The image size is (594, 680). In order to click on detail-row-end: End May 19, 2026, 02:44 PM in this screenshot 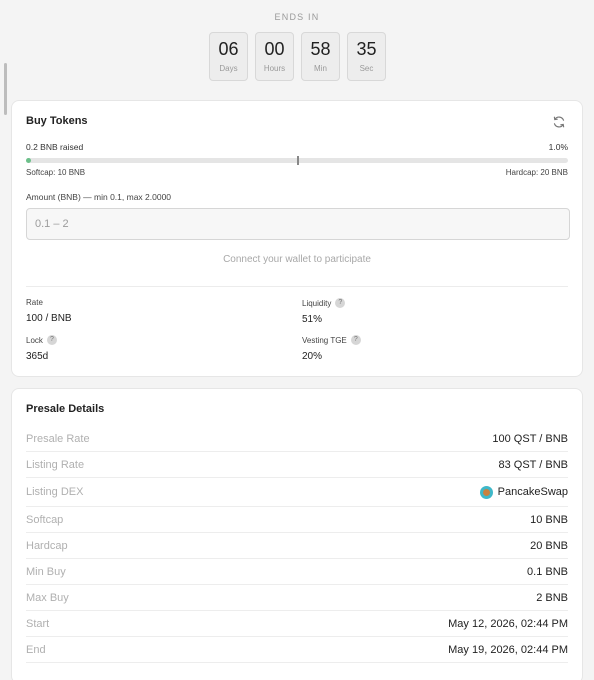, I will do `click(297, 650)`.